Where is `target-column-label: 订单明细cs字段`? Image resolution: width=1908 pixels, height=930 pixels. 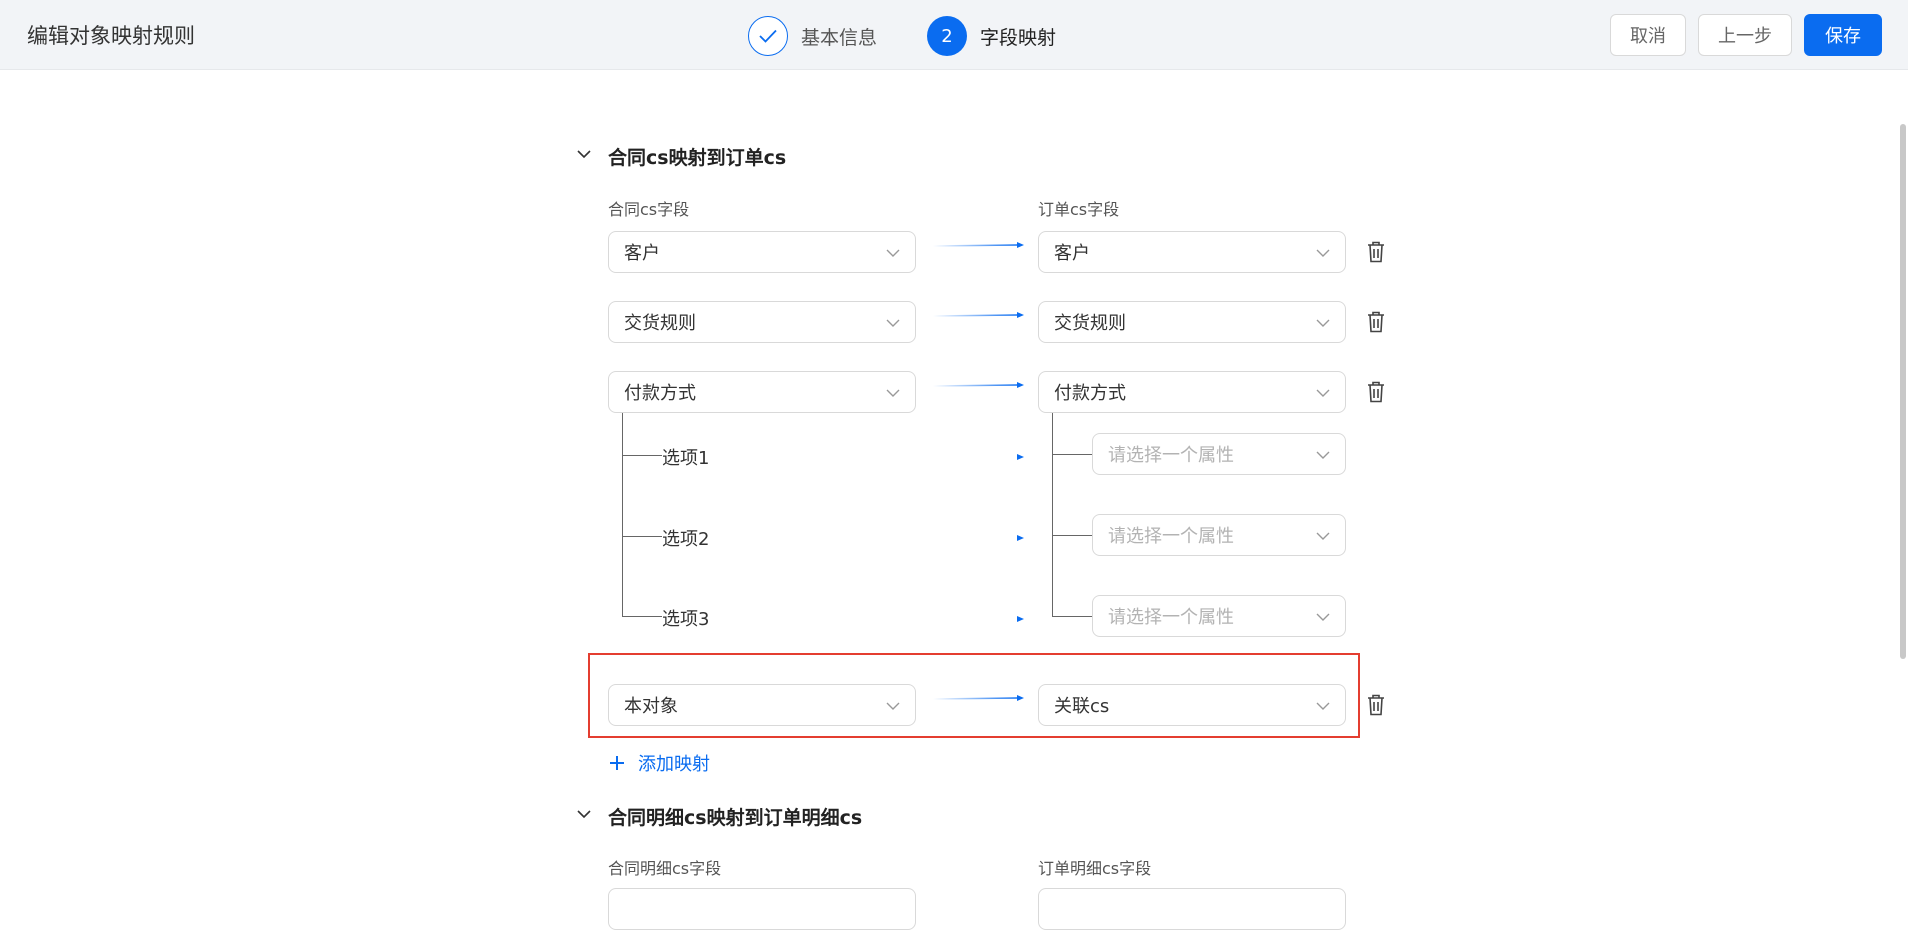
target-column-label: 订单明细cs字段 is located at coordinates (1095, 868).